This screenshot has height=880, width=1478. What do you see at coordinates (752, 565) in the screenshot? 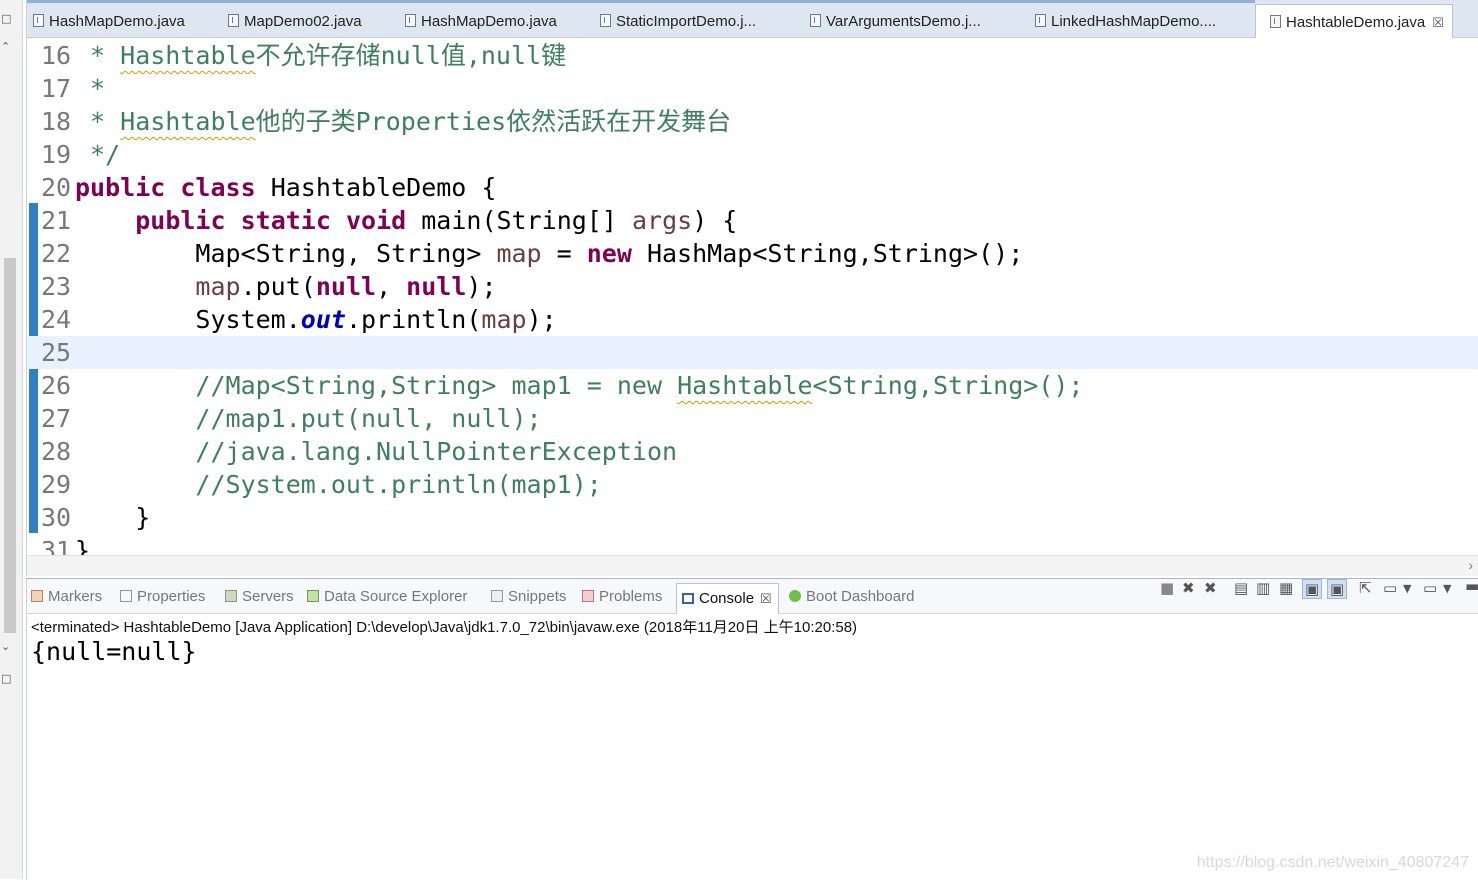
I see `horizontal-scrollbar: ›` at bounding box center [752, 565].